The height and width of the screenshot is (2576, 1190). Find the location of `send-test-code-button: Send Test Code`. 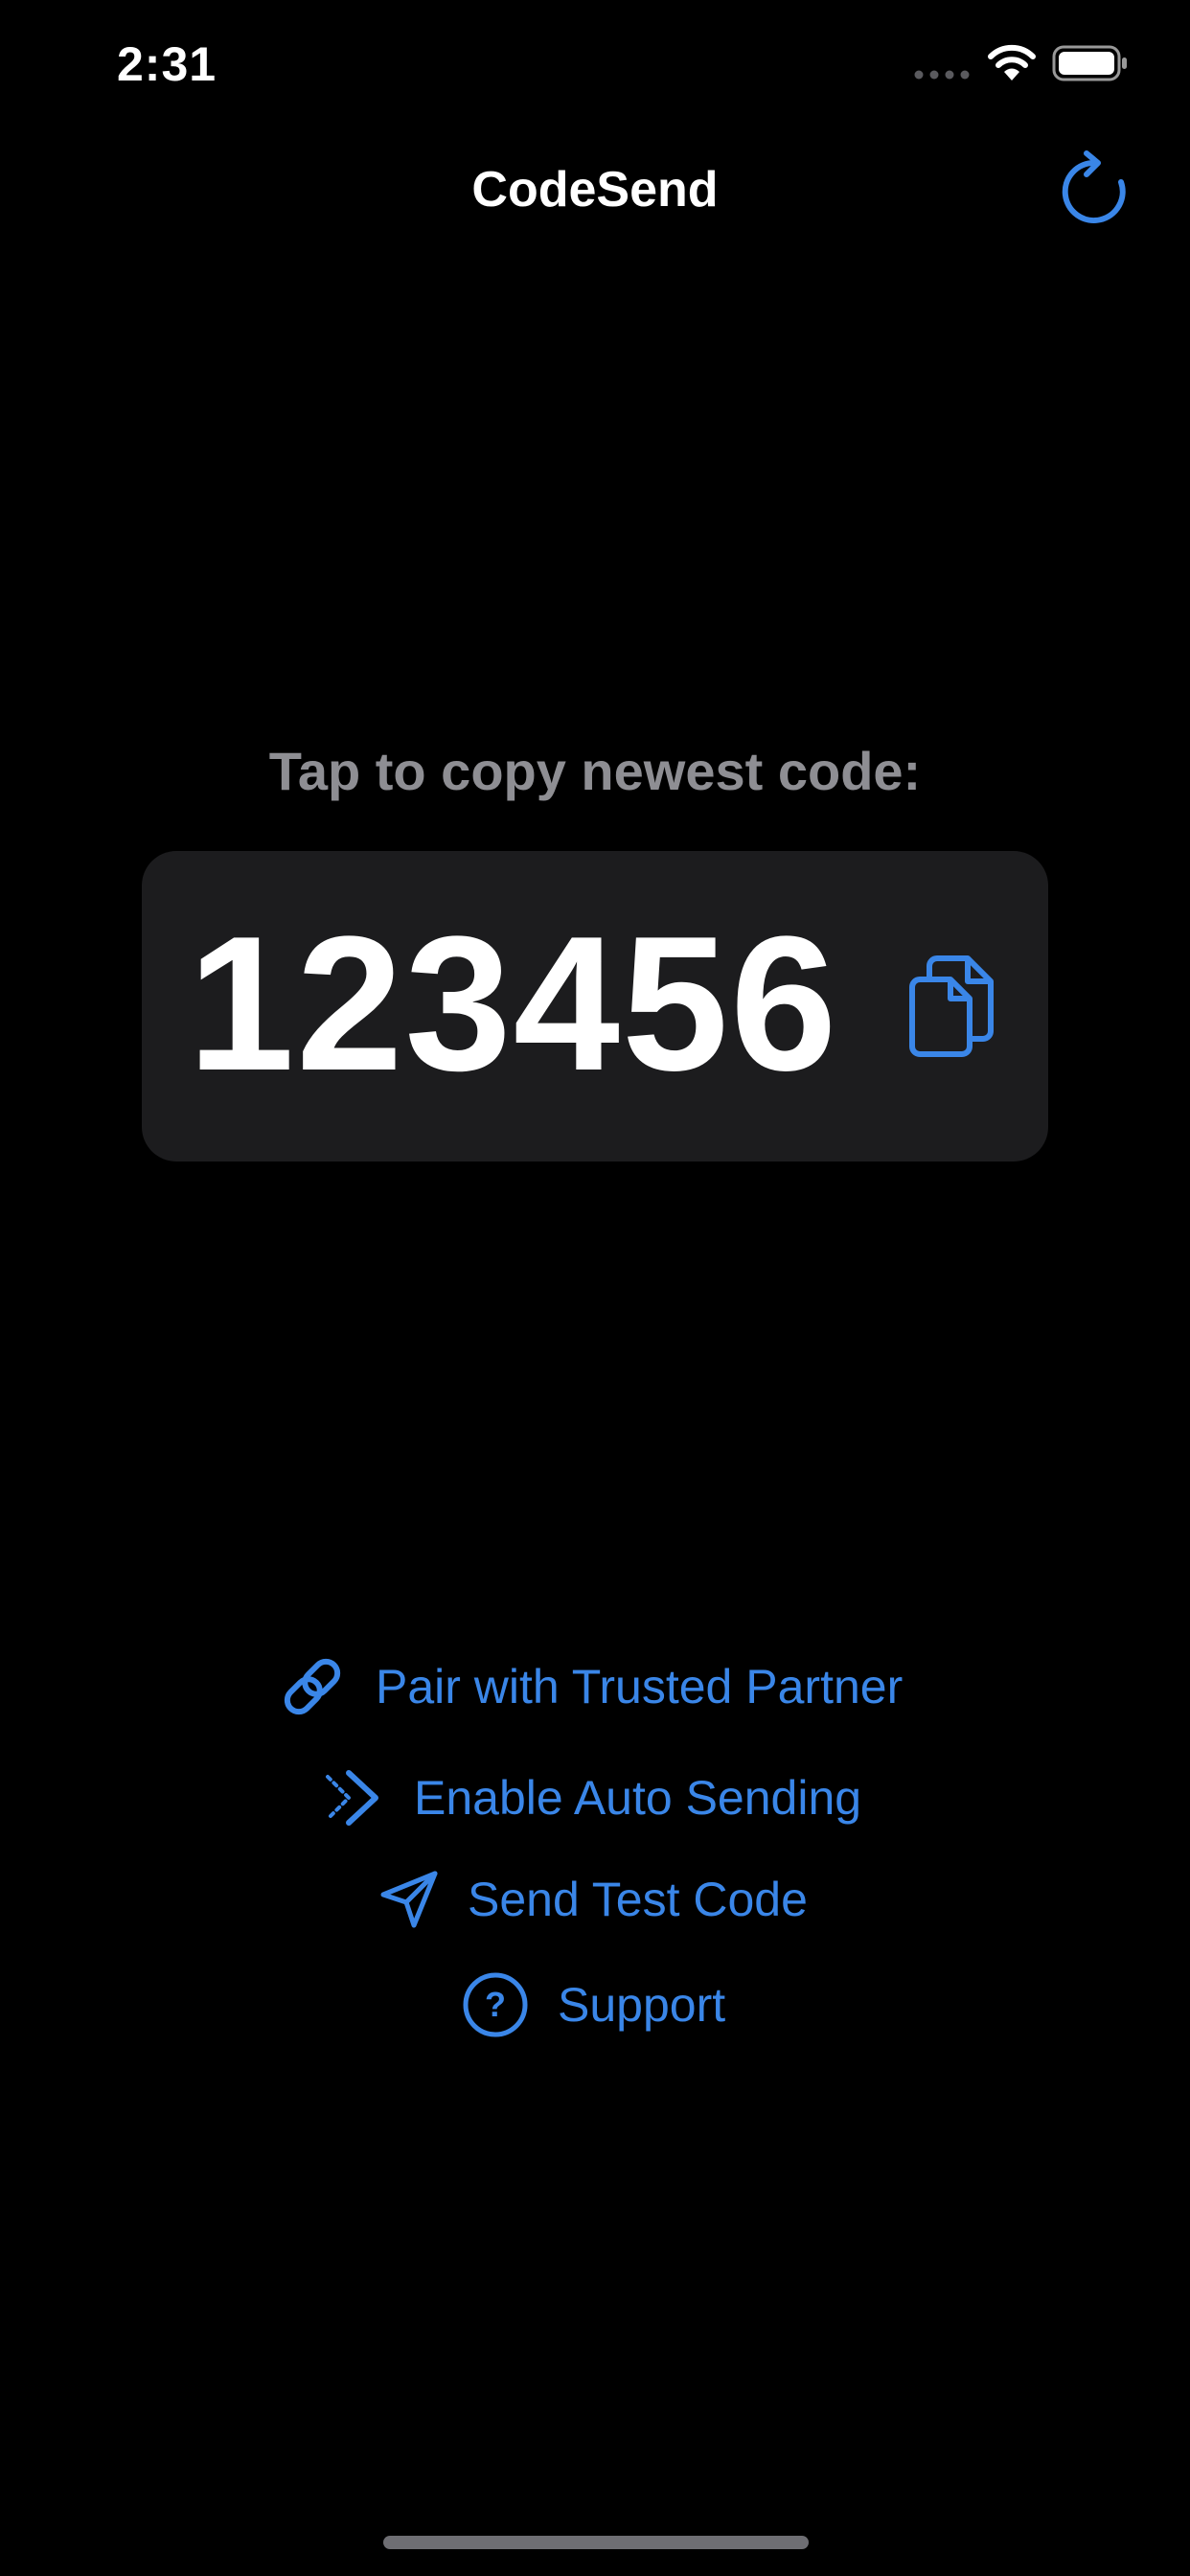

send-test-code-button: Send Test Code is located at coordinates (593, 1899).